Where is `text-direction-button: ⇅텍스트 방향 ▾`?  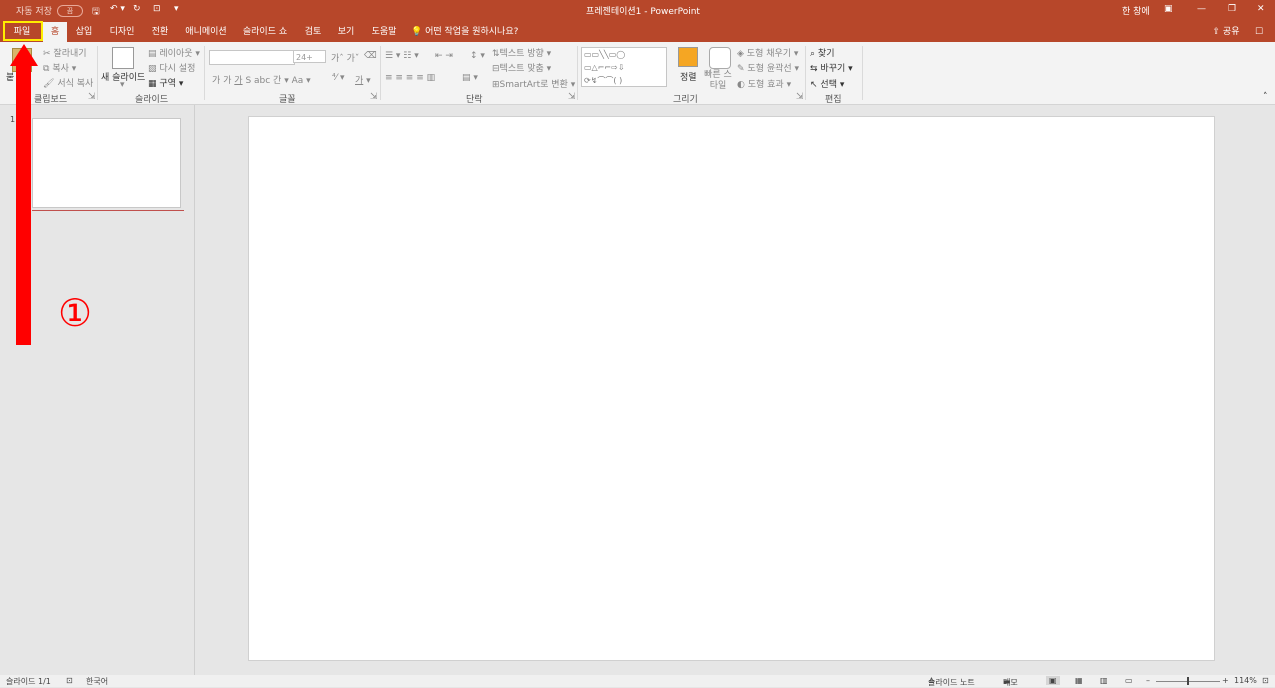 text-direction-button: ⇅텍스트 방향 ▾ is located at coordinates (521, 52).